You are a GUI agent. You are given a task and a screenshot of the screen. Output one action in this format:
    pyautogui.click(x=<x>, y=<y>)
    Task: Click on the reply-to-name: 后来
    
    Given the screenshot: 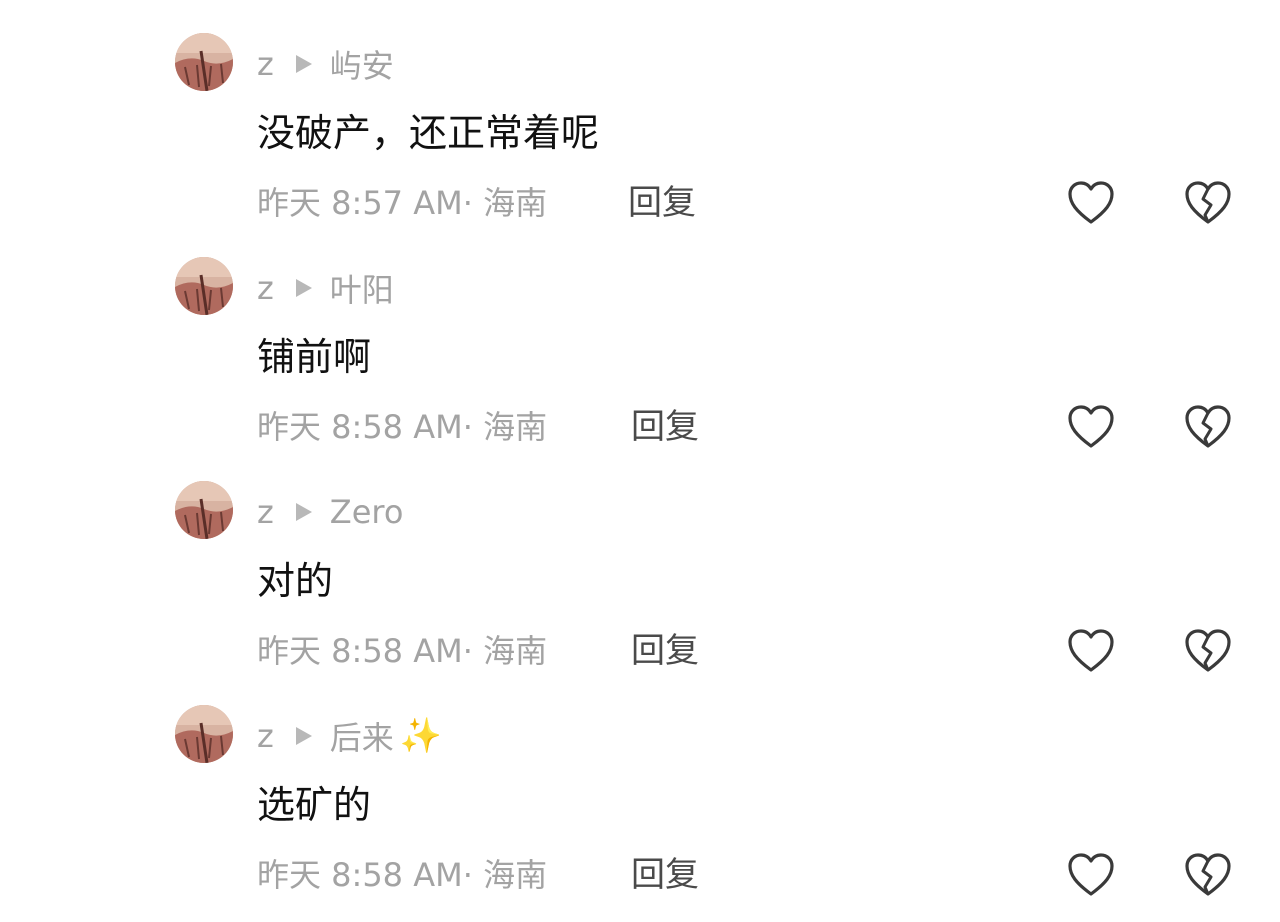 What is the action you would take?
    pyautogui.click(x=362, y=736)
    